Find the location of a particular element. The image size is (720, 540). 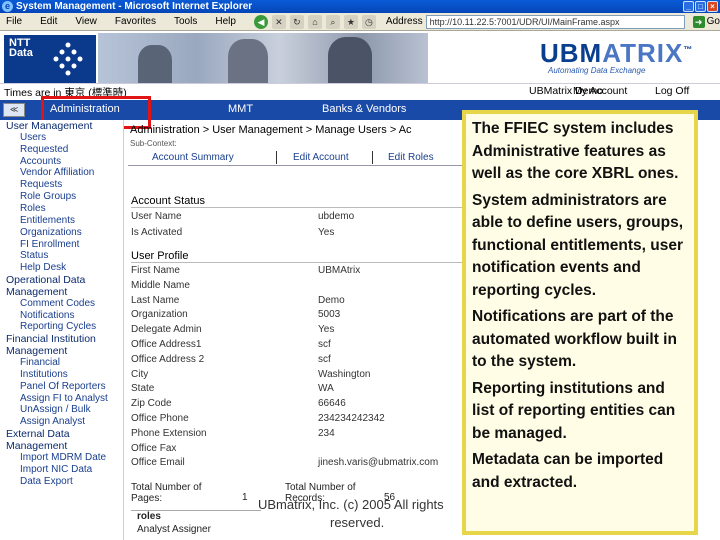

field-label: First Name is located at coordinates (155, 270).